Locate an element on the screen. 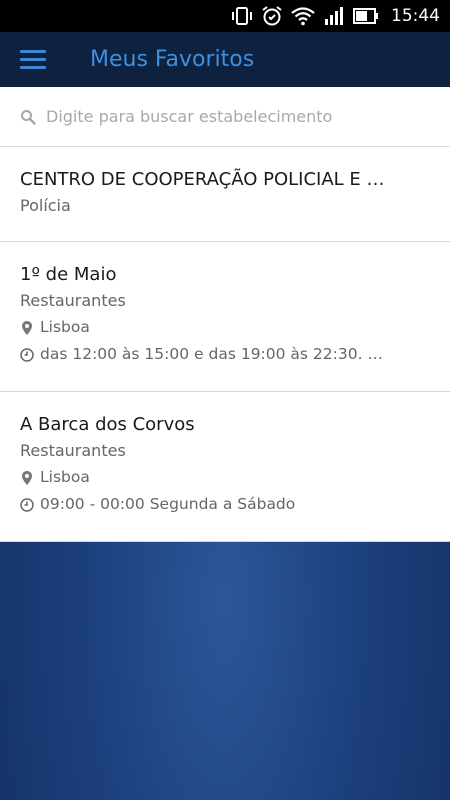 This screenshot has width=450, height=800. item-hours-row: 09:00 - 00:00 Segunda a Sábado is located at coordinates (225, 504).